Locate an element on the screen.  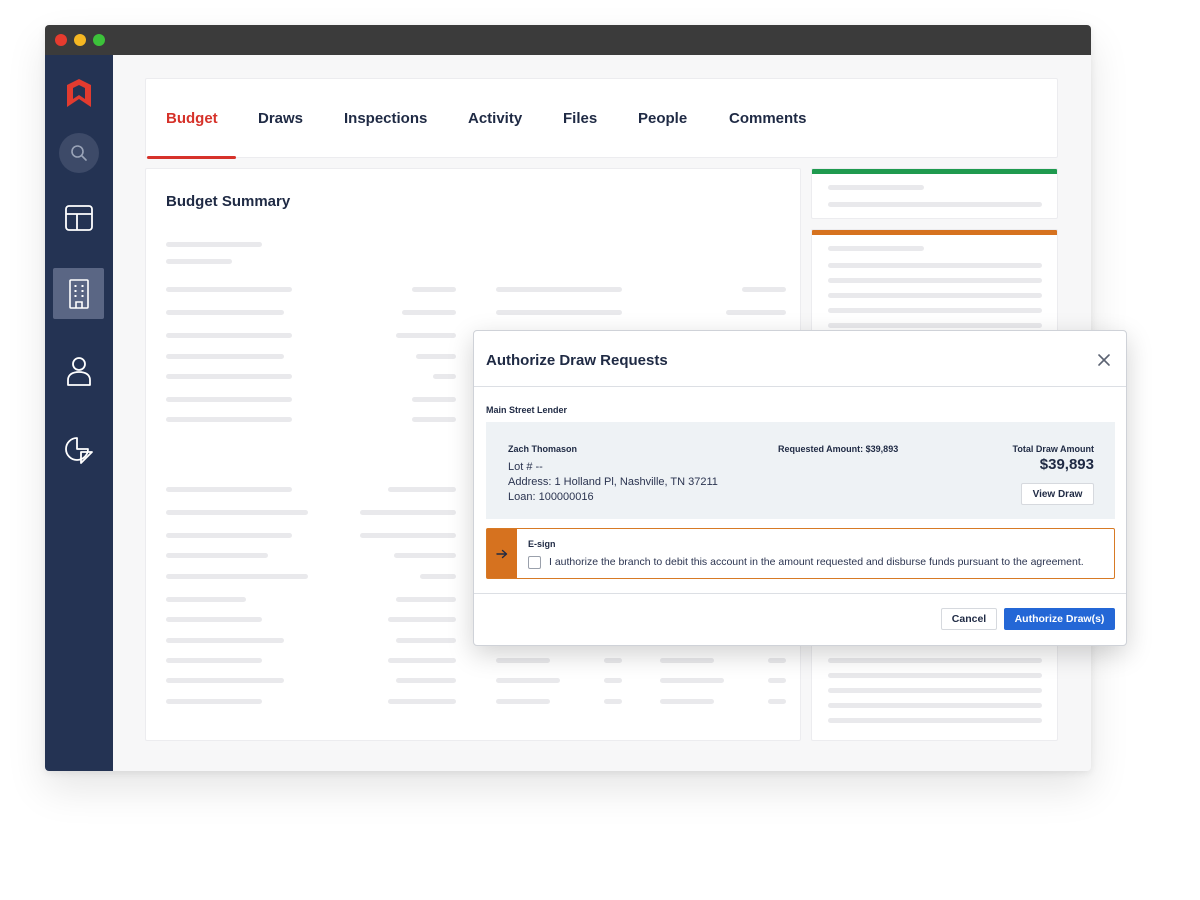
sidebar-item-reports is located at coordinates (79, 449).